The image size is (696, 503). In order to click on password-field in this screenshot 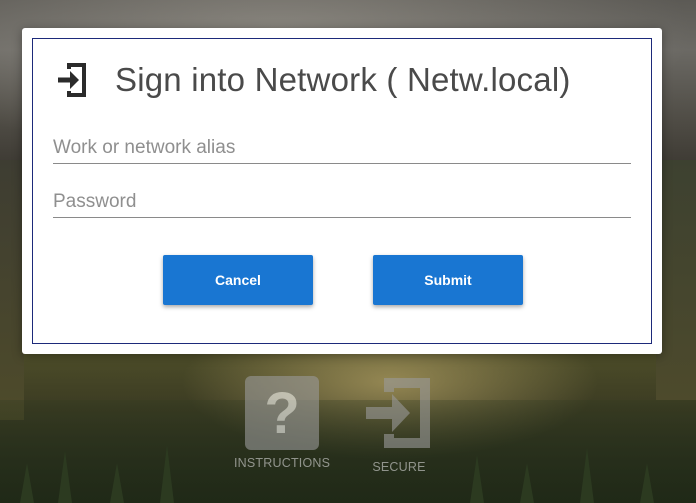, I will do `click(342, 204)`.